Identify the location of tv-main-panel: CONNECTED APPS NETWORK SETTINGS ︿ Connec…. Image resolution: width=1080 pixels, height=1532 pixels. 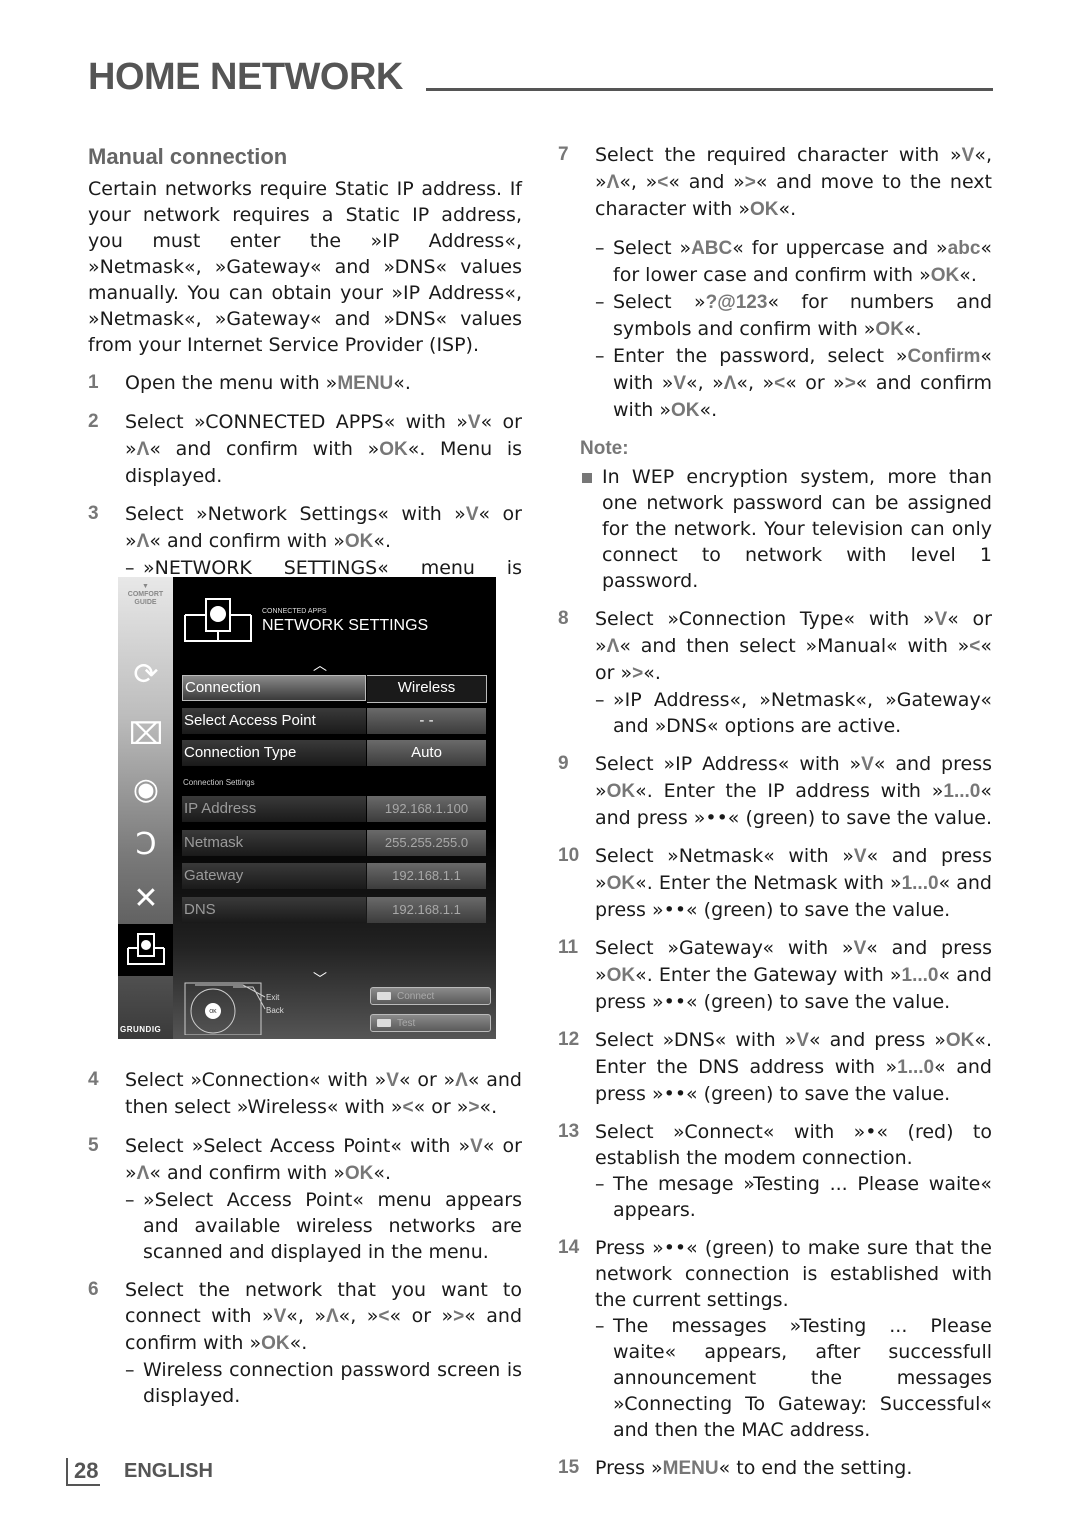
(334, 808).